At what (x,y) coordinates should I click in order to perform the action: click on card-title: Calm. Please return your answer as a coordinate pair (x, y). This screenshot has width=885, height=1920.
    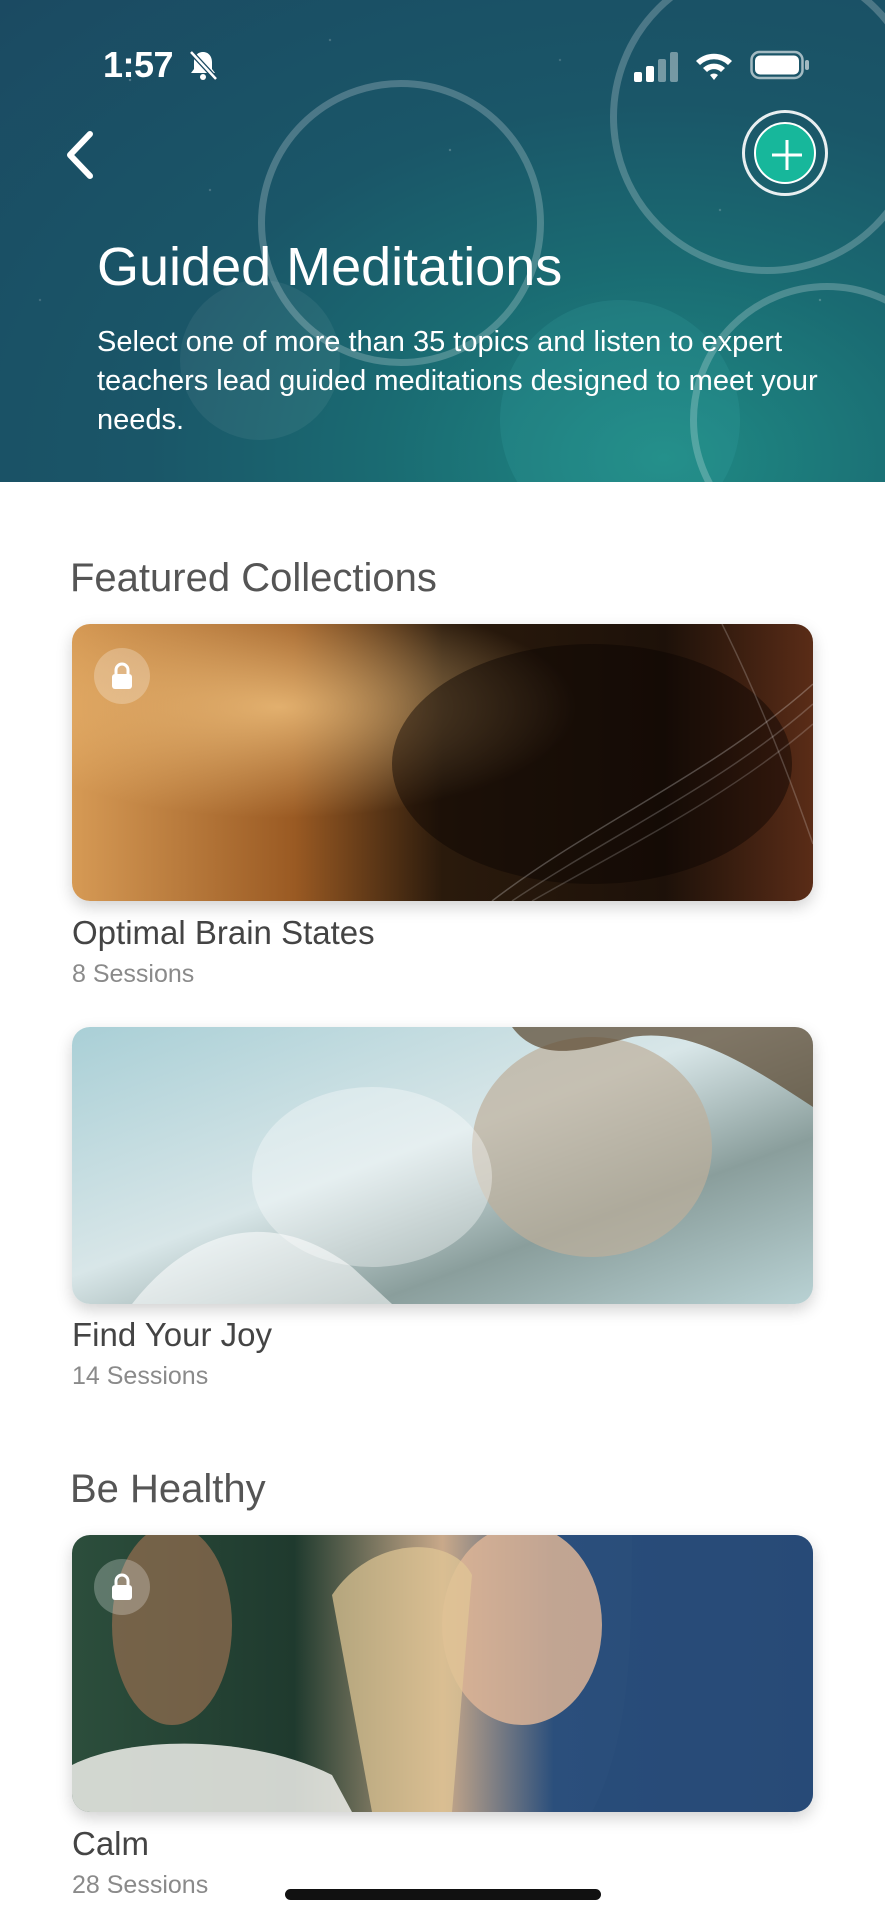
    Looking at the image, I should click on (111, 1843).